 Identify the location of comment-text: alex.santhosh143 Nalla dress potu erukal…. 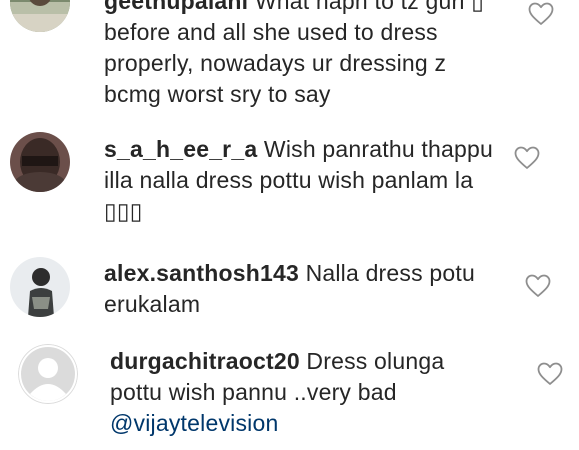
(294, 289).